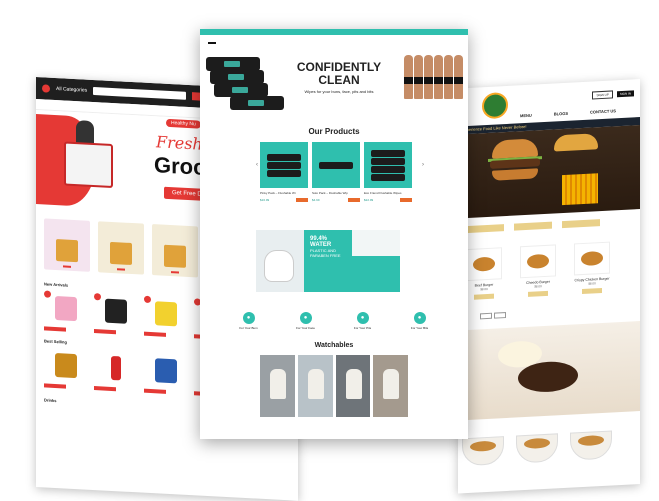 Image resolution: width=659 pixels, height=501 pixels. Describe the element at coordinates (388, 172) in the screenshot. I see `product-card: Eco Friend Flushable Wipes $22.99` at that location.